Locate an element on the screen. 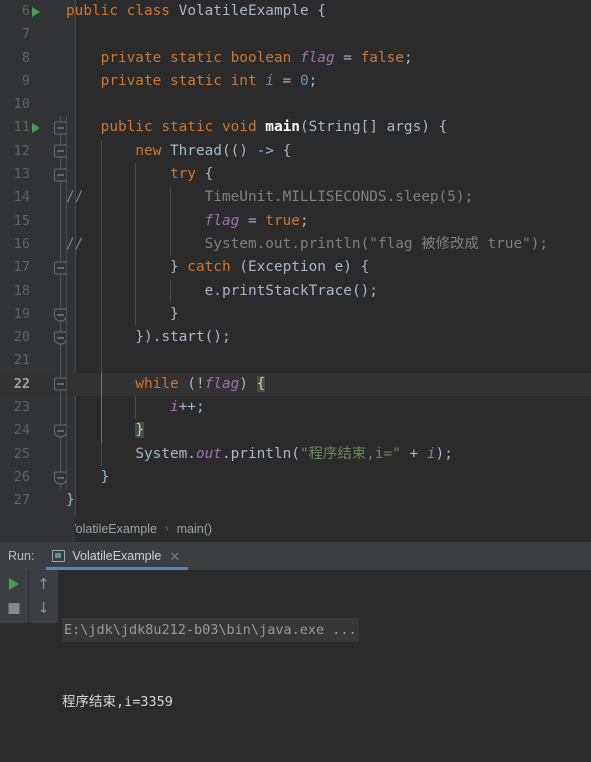  editor-line: 8 private static boolean flag = false; is located at coordinates (295, 58).